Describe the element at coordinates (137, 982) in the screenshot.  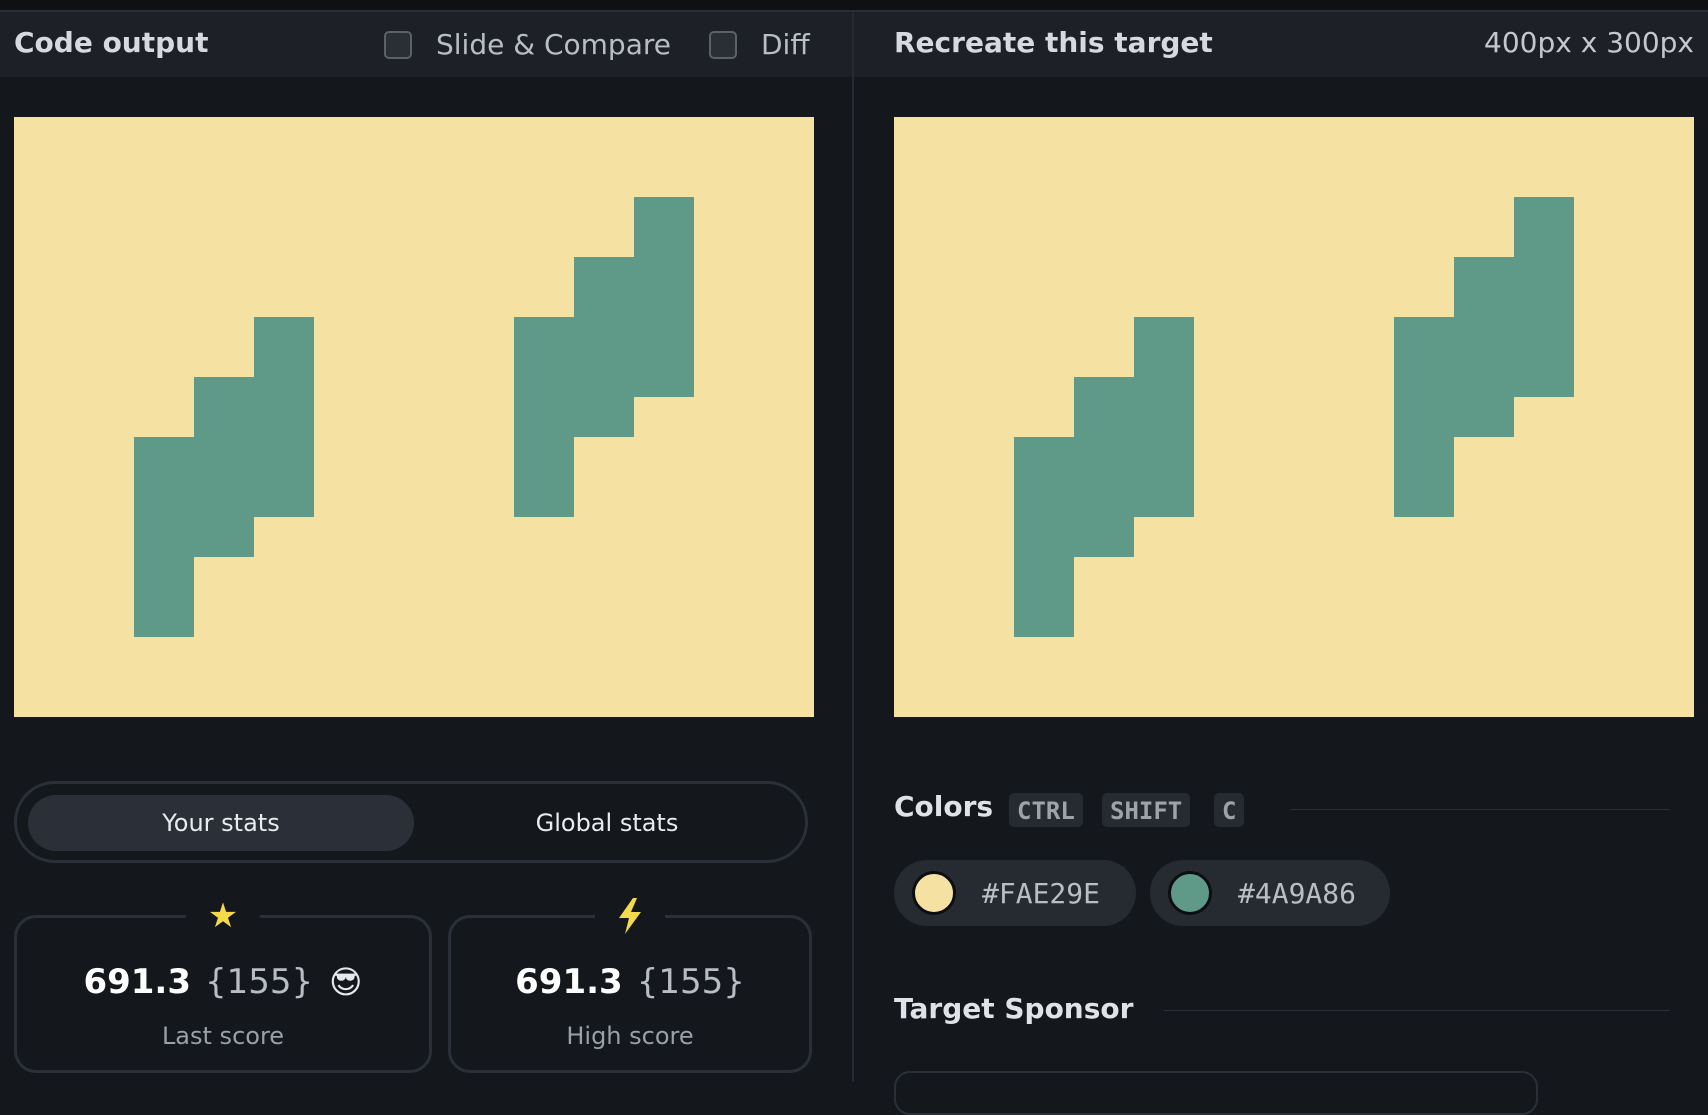
I see `last-score-value: 691.3` at that location.